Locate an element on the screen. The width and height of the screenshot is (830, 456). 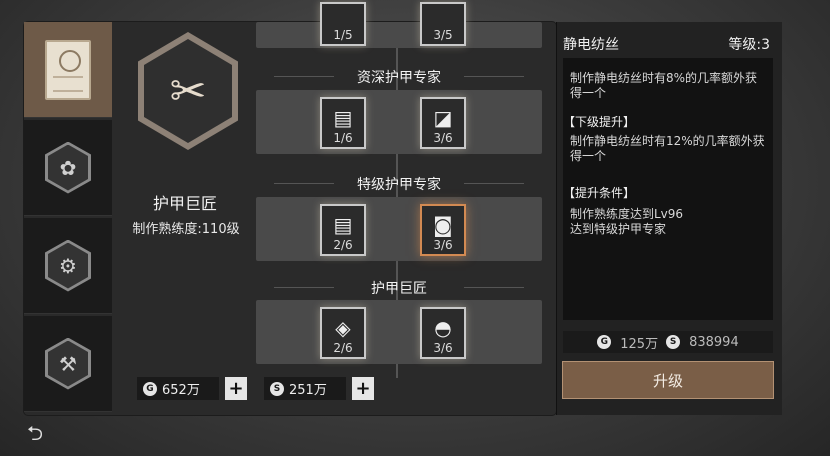
sidebar-tab-hammer: ⚒ is located at coordinates (68, 364).